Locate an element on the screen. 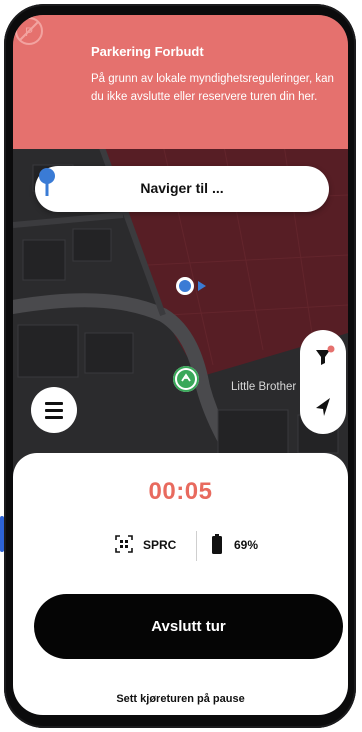 This screenshot has width=362, height=732. scooter-icon is located at coordinates (186, 379).